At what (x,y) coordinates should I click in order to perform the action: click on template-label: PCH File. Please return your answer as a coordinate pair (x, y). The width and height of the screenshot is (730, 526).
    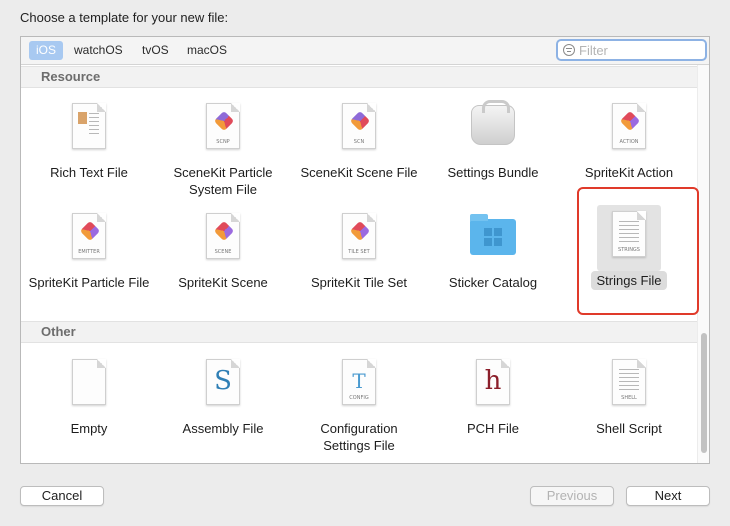
    Looking at the image, I should click on (492, 428).